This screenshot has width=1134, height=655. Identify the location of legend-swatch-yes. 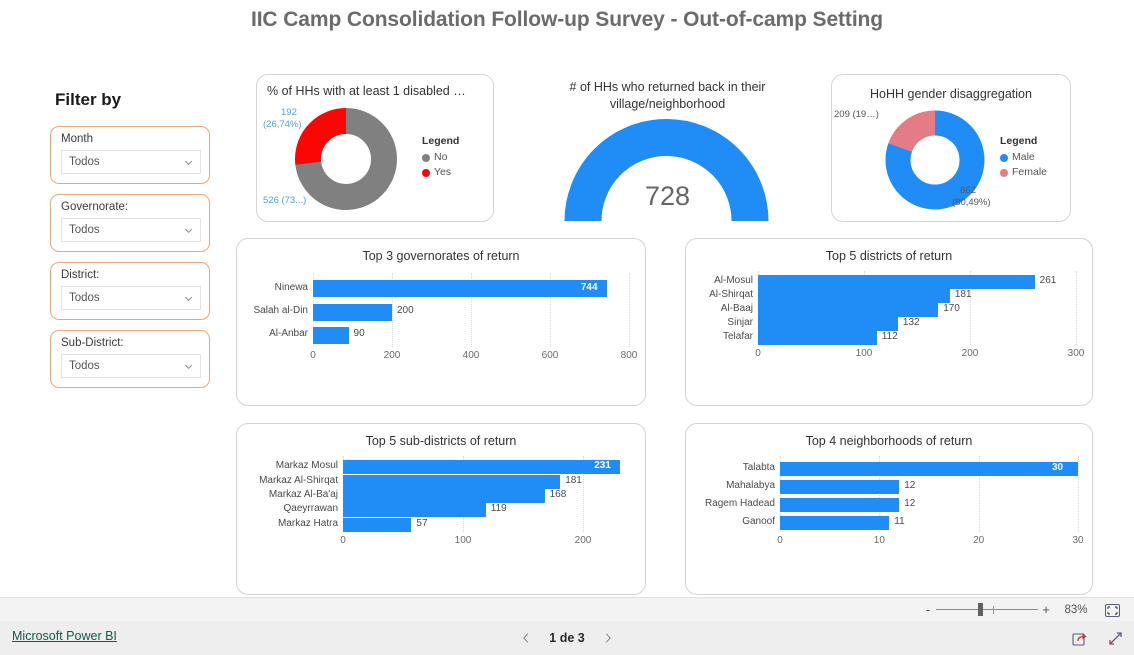
(426, 172).